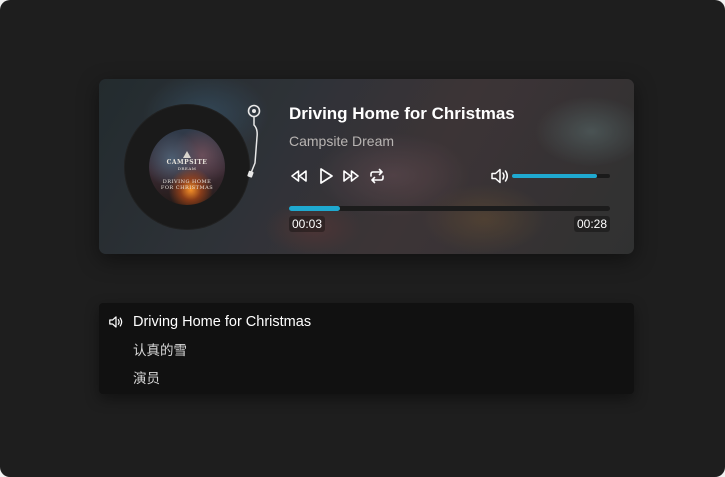 Image resolution: width=725 pixels, height=477 pixels. What do you see at coordinates (160, 351) in the screenshot?
I see `playlist-item-label: 认真的雪` at bounding box center [160, 351].